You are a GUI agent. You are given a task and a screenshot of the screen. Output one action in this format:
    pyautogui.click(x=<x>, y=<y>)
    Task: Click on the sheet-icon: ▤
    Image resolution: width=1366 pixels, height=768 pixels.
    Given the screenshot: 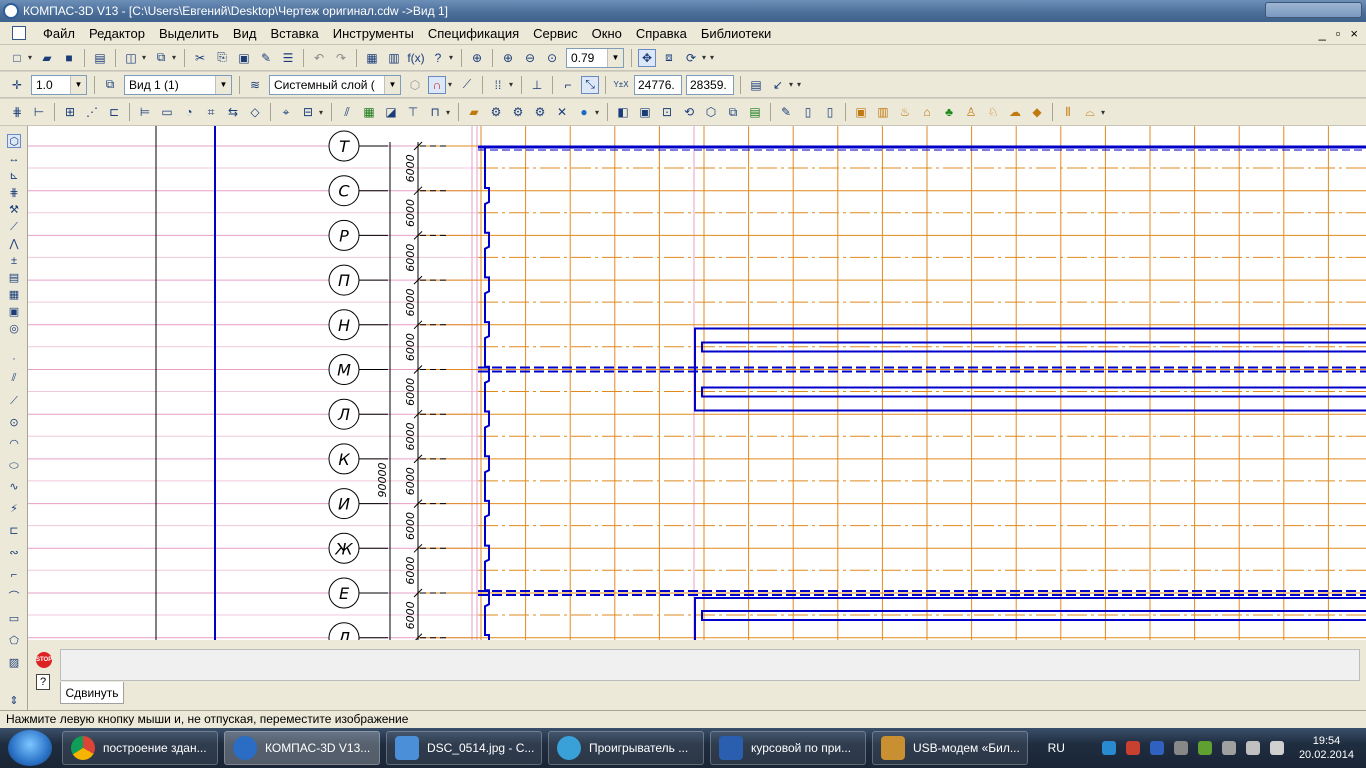 What is the action you would take?
    pyautogui.click(x=755, y=112)
    